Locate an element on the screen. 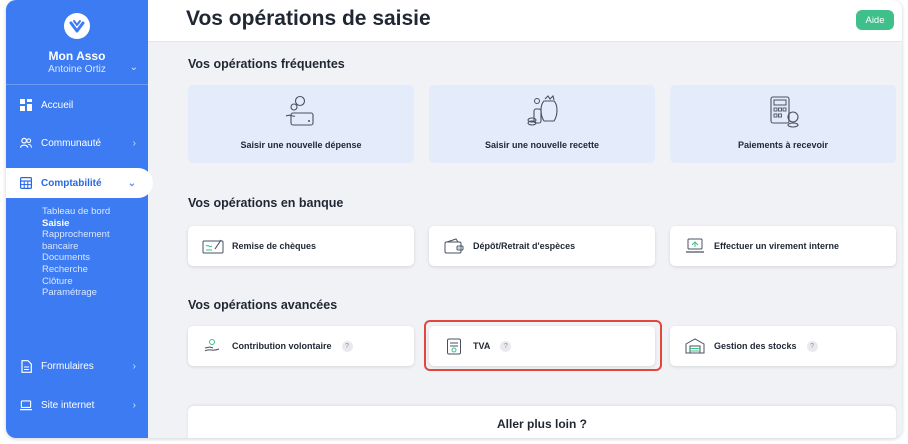 This screenshot has width=908, height=444. chevron-down-icon: ⌄ is located at coordinates (131, 183).